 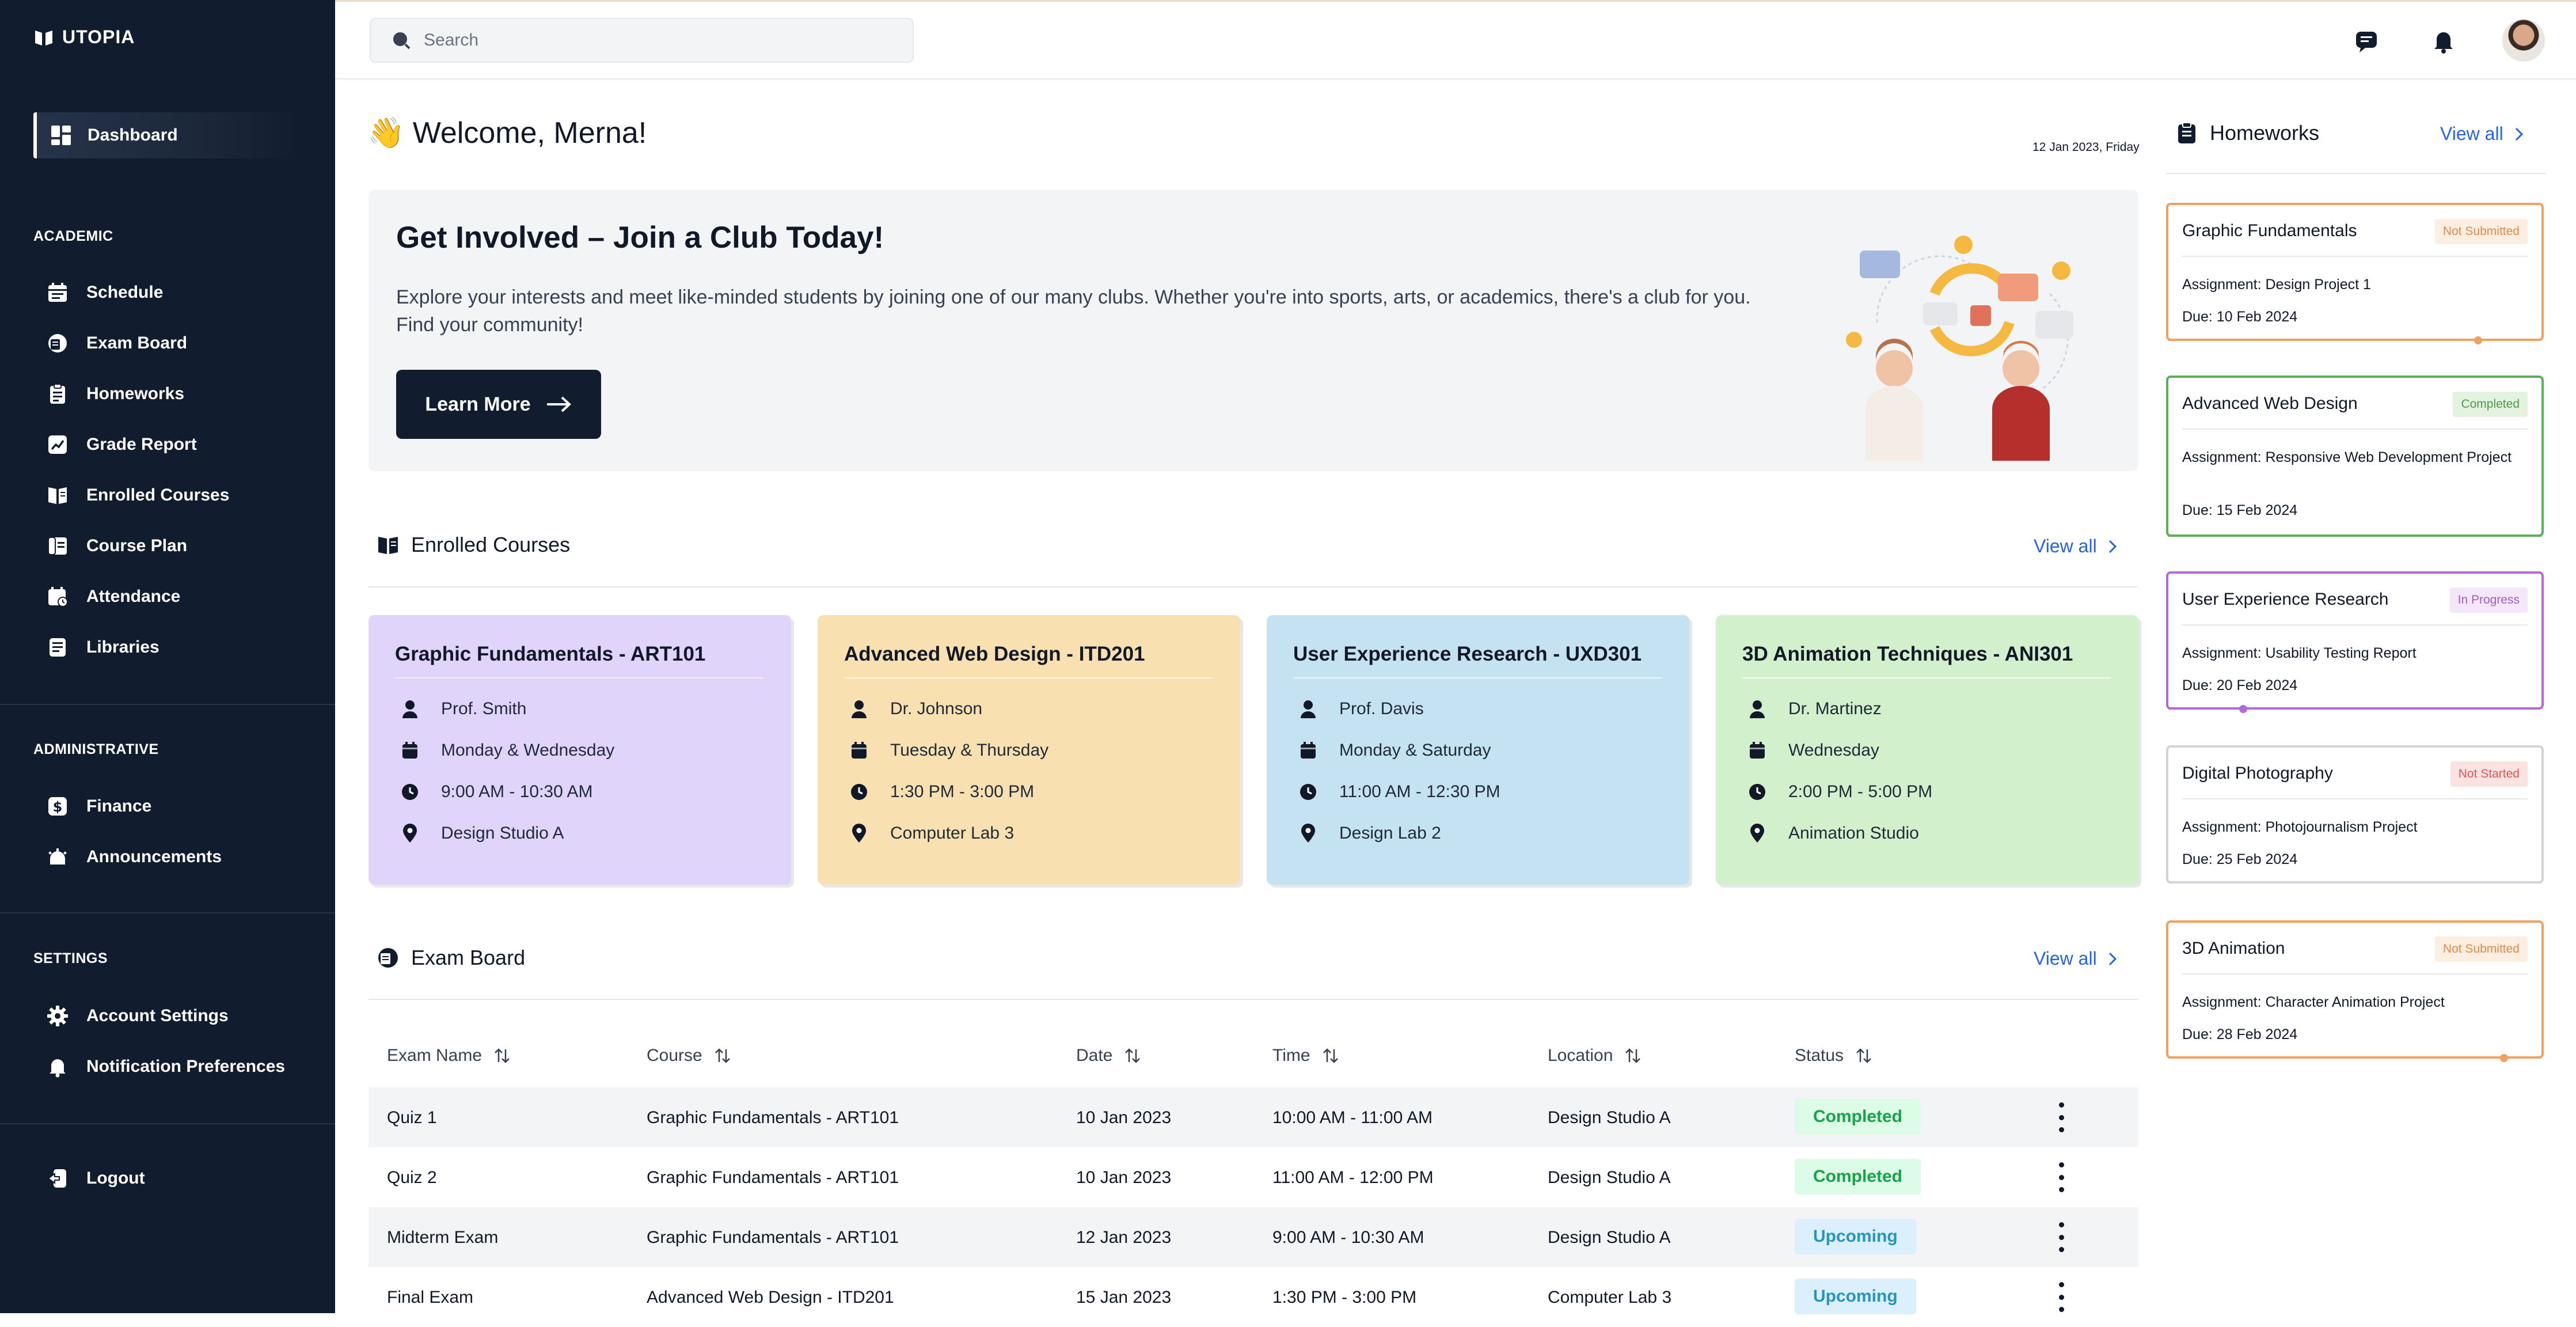 I want to click on sidebar-item-attendance: Attendance, so click(x=113, y=596).